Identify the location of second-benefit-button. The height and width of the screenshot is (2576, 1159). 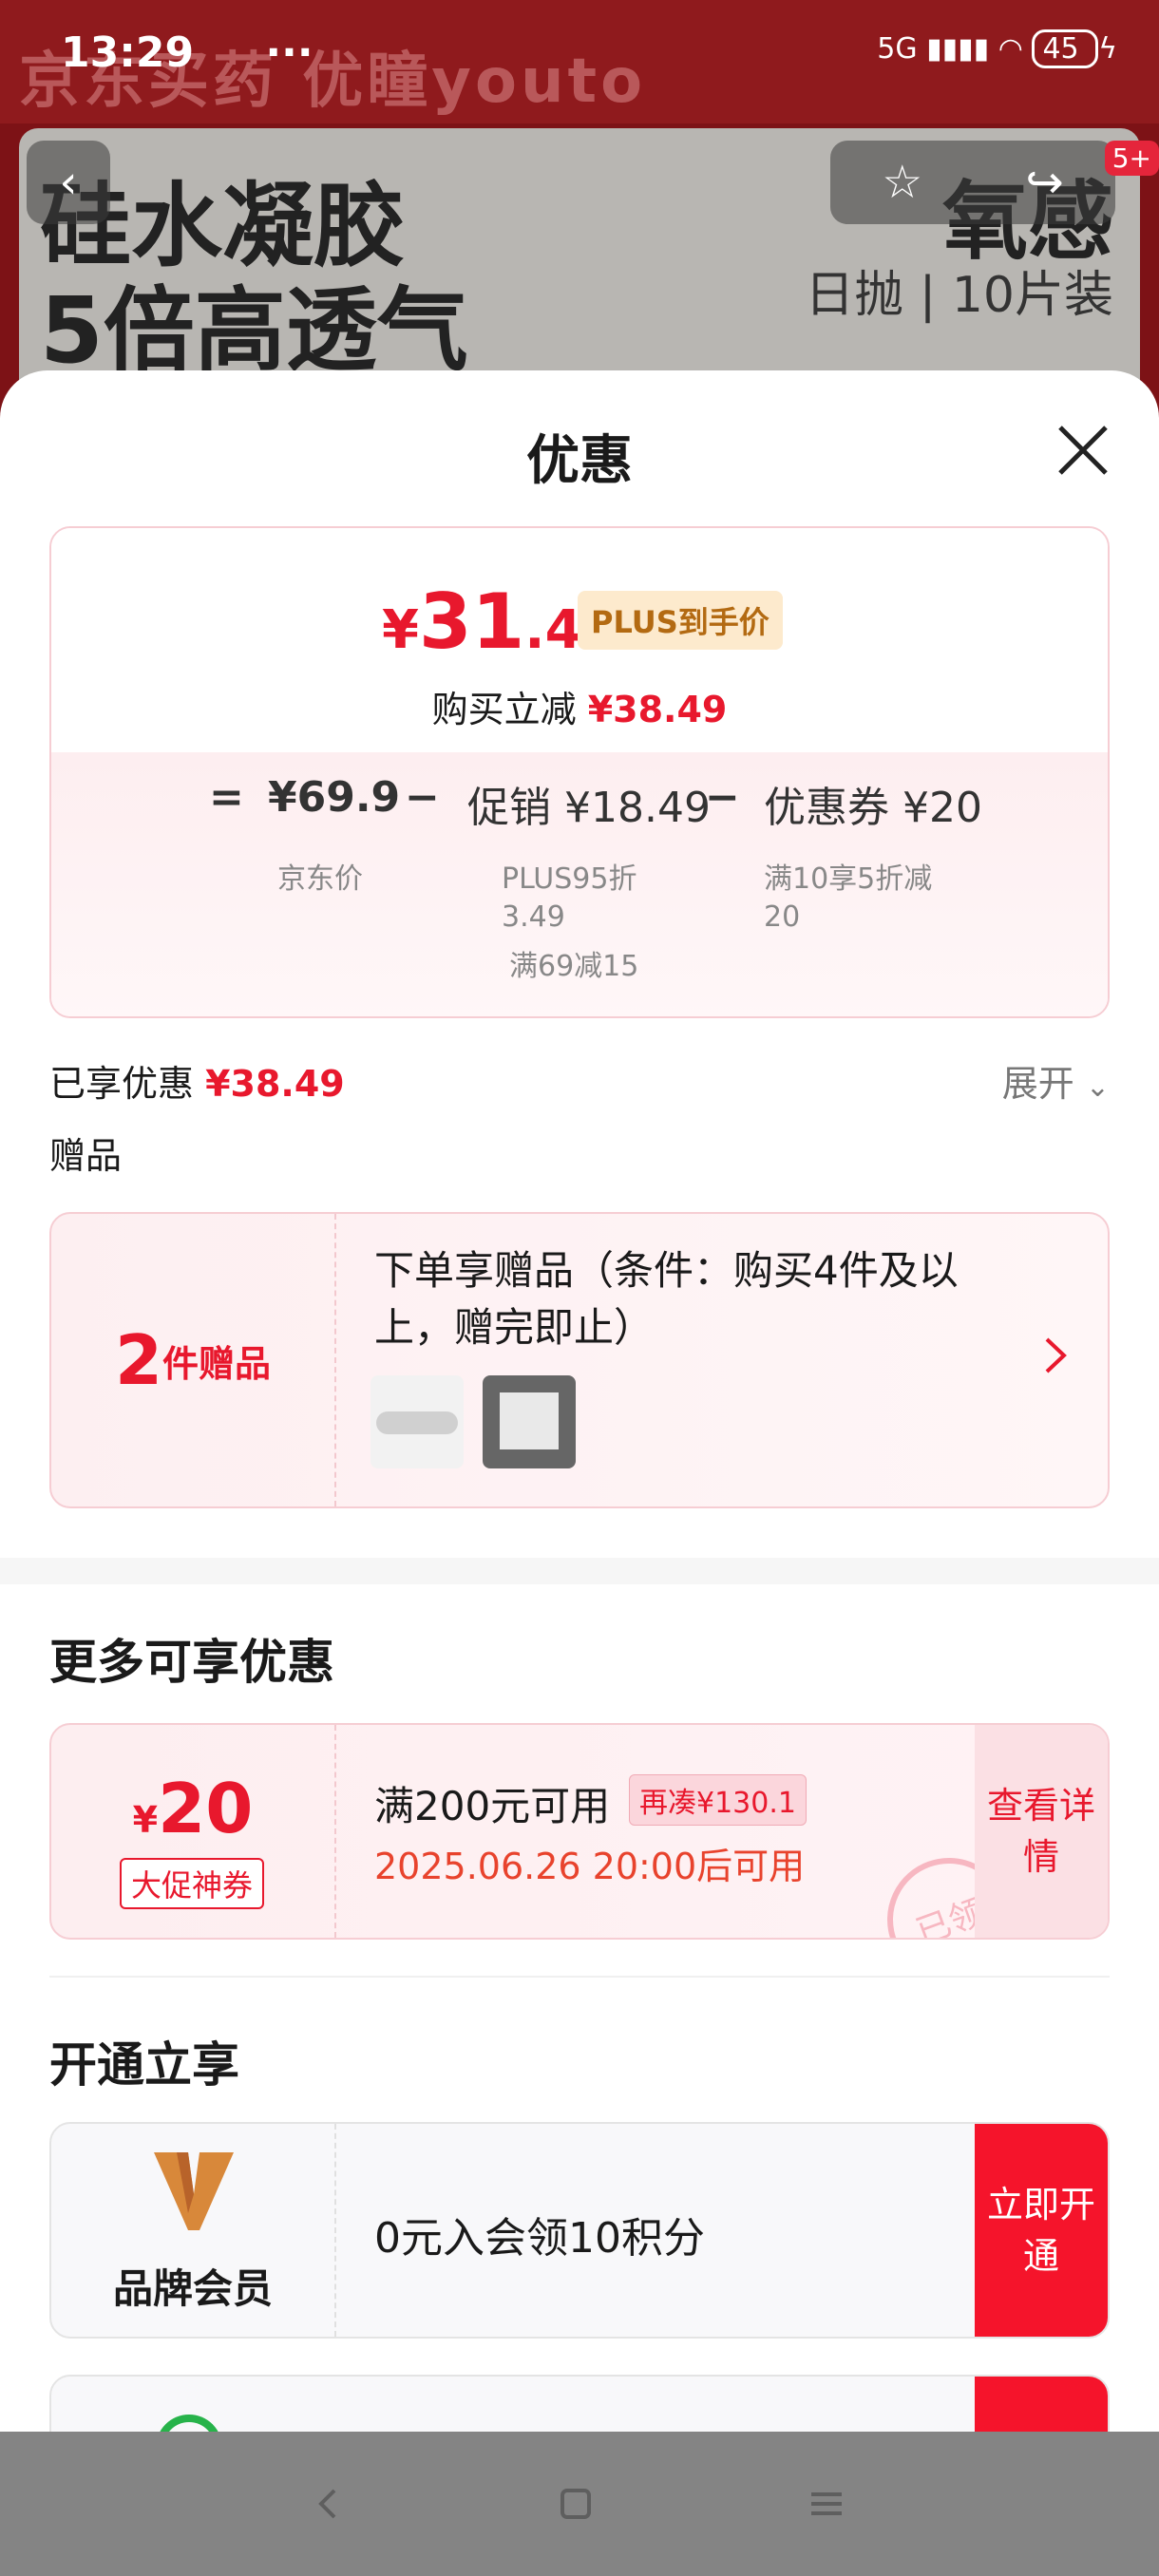
(1041, 2404).